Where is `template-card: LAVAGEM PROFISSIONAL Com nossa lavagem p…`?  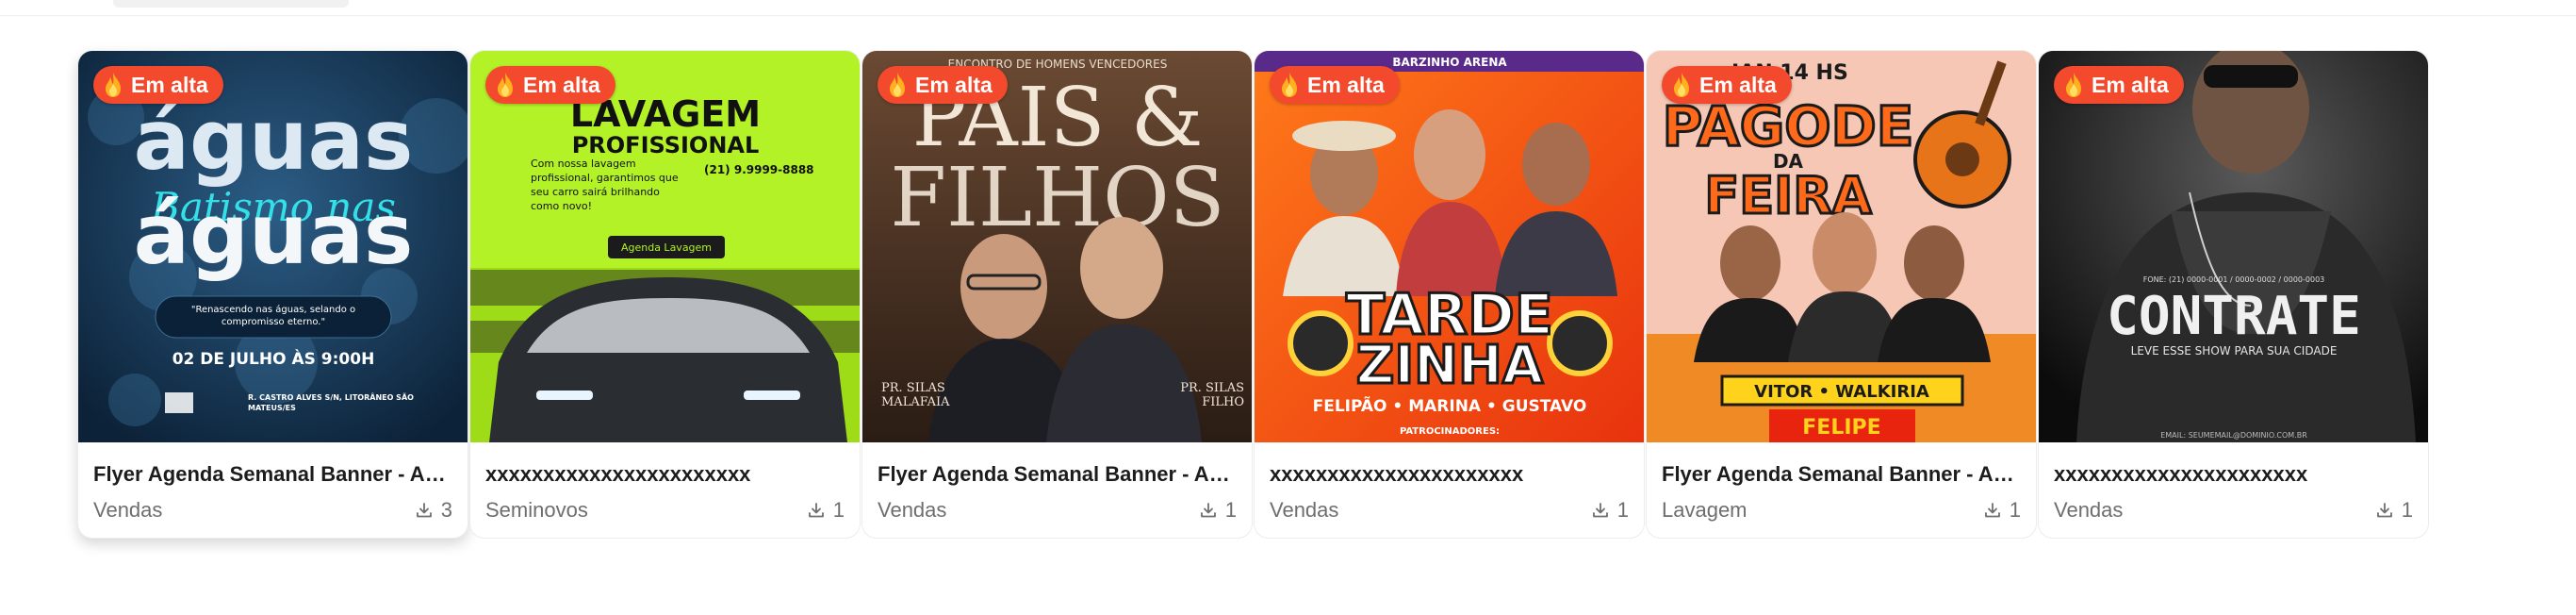 template-card: LAVAGEM PROFISSIONAL Com nossa lavagem p… is located at coordinates (665, 294).